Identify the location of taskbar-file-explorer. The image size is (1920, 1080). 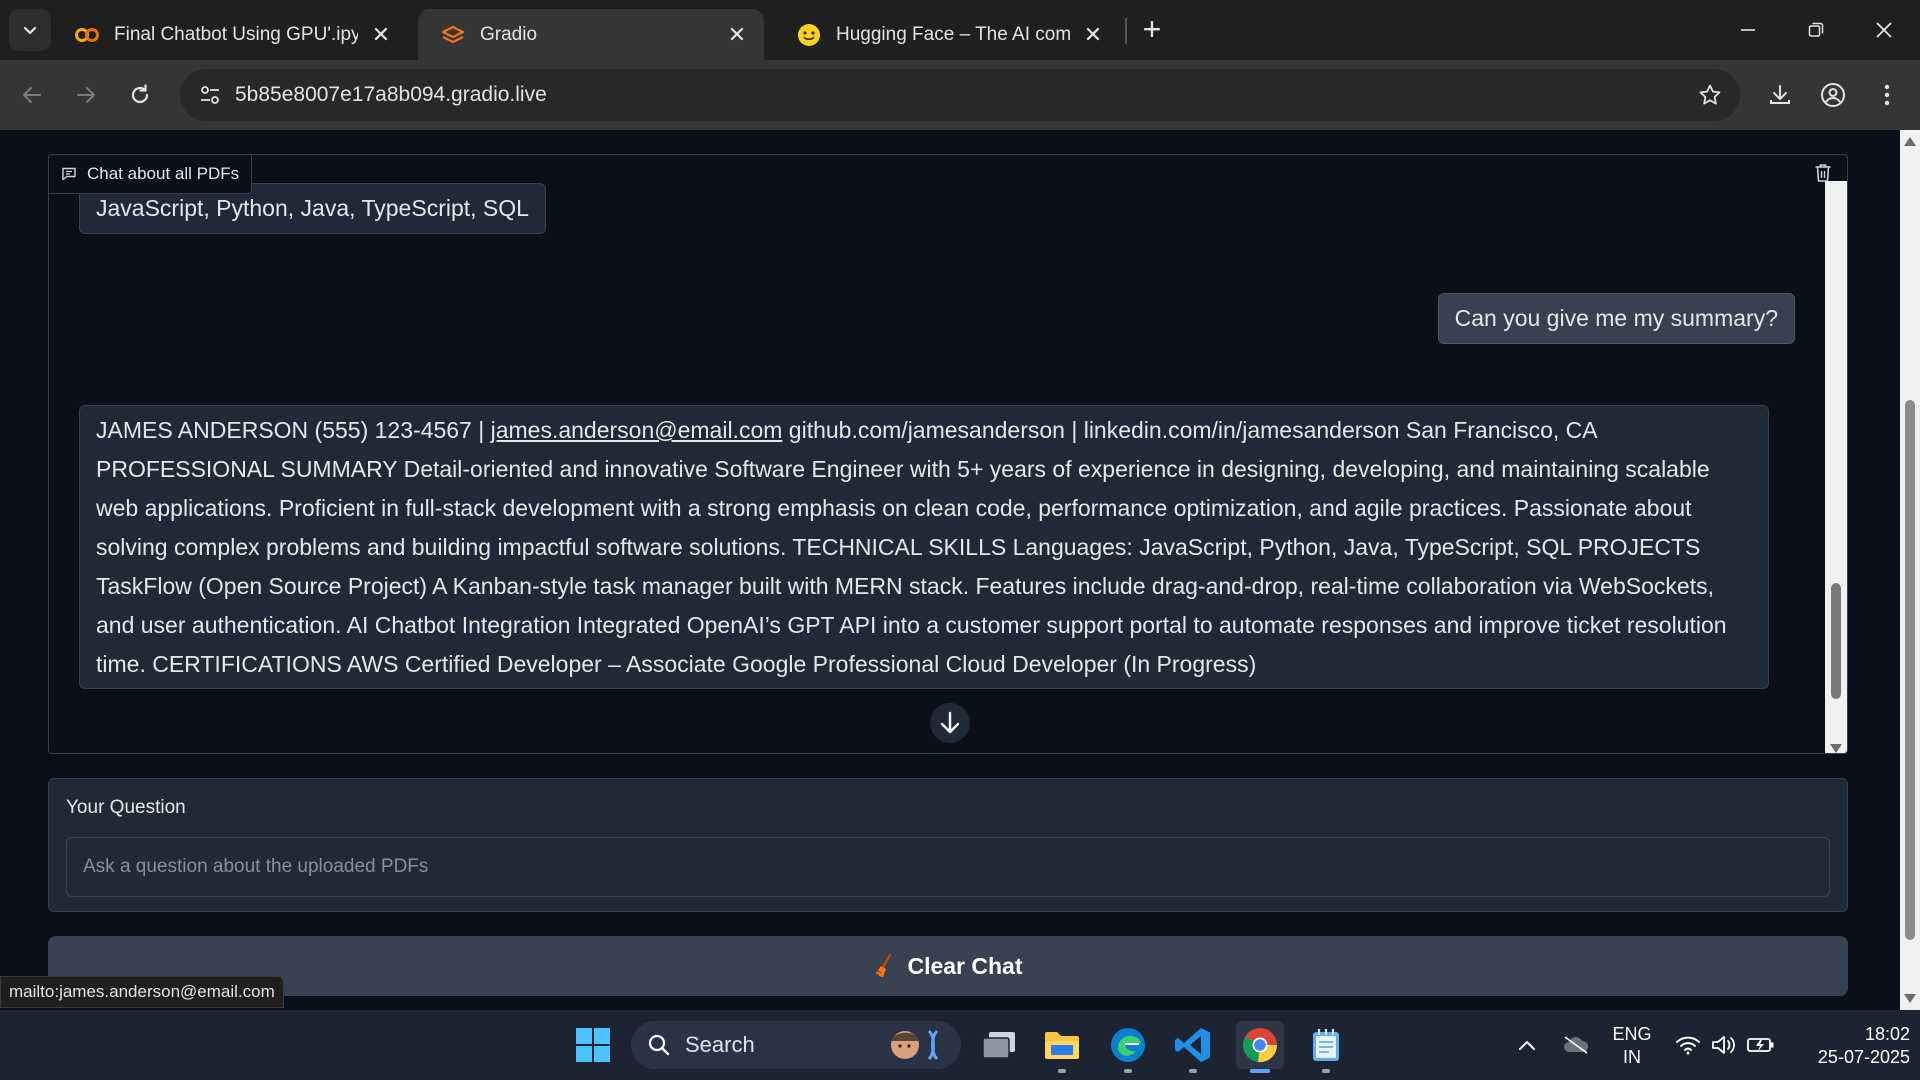
(1062, 1047).